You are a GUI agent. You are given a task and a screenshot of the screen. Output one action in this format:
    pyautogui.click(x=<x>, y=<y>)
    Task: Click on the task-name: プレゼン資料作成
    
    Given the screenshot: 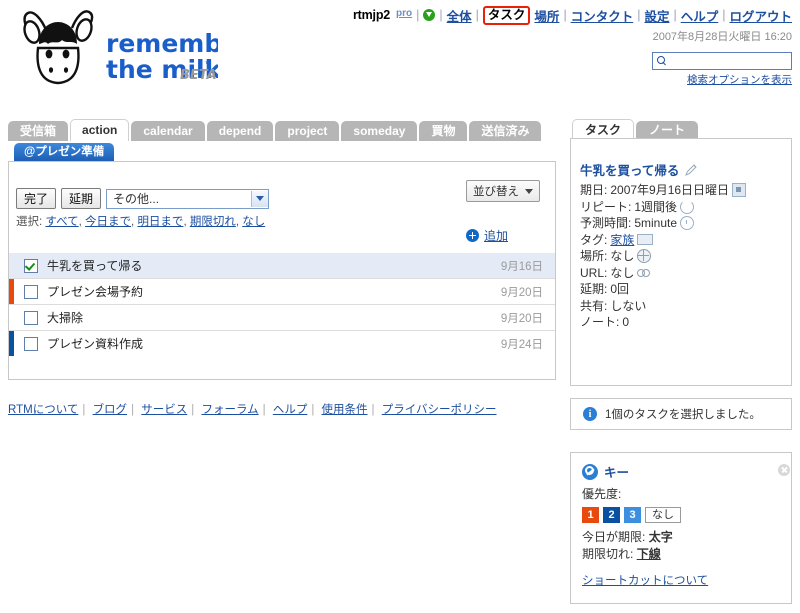 What is the action you would take?
    pyautogui.click(x=274, y=343)
    